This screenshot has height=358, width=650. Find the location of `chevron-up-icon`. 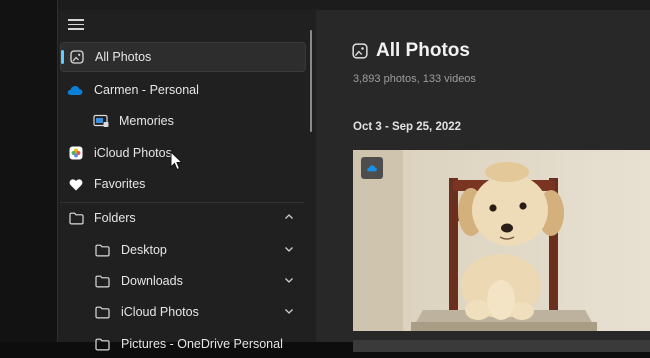

chevron-up-icon is located at coordinates (289, 217).